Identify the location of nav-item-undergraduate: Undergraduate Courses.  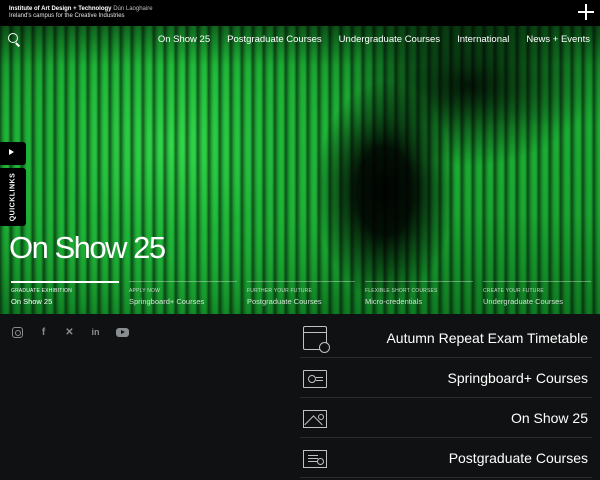
(389, 39).